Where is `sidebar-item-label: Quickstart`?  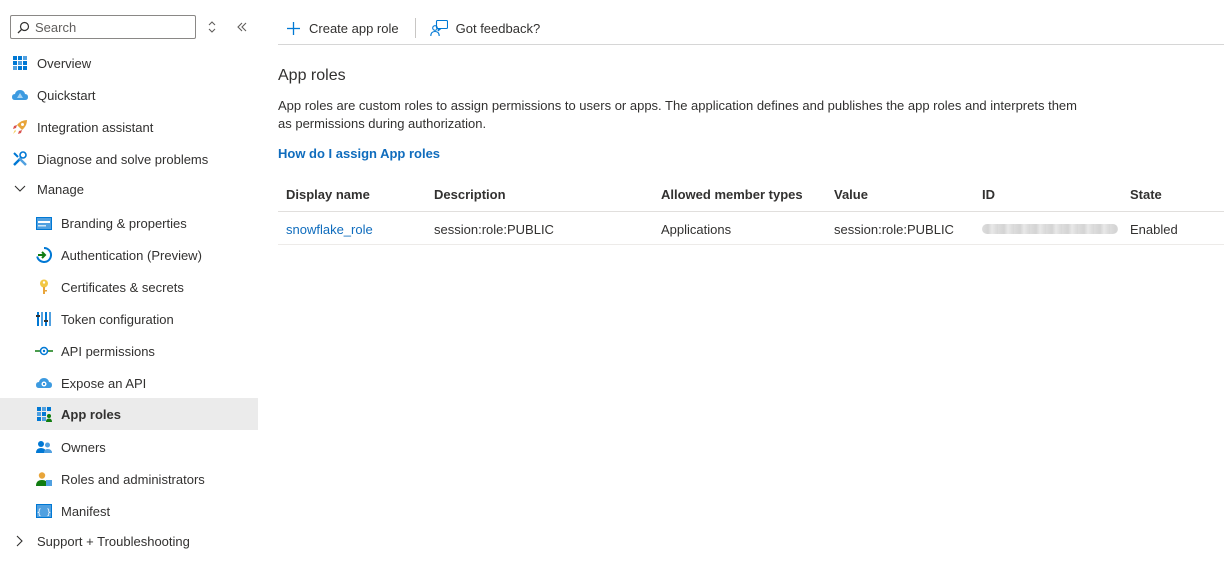 sidebar-item-label: Quickstart is located at coordinates (66, 95).